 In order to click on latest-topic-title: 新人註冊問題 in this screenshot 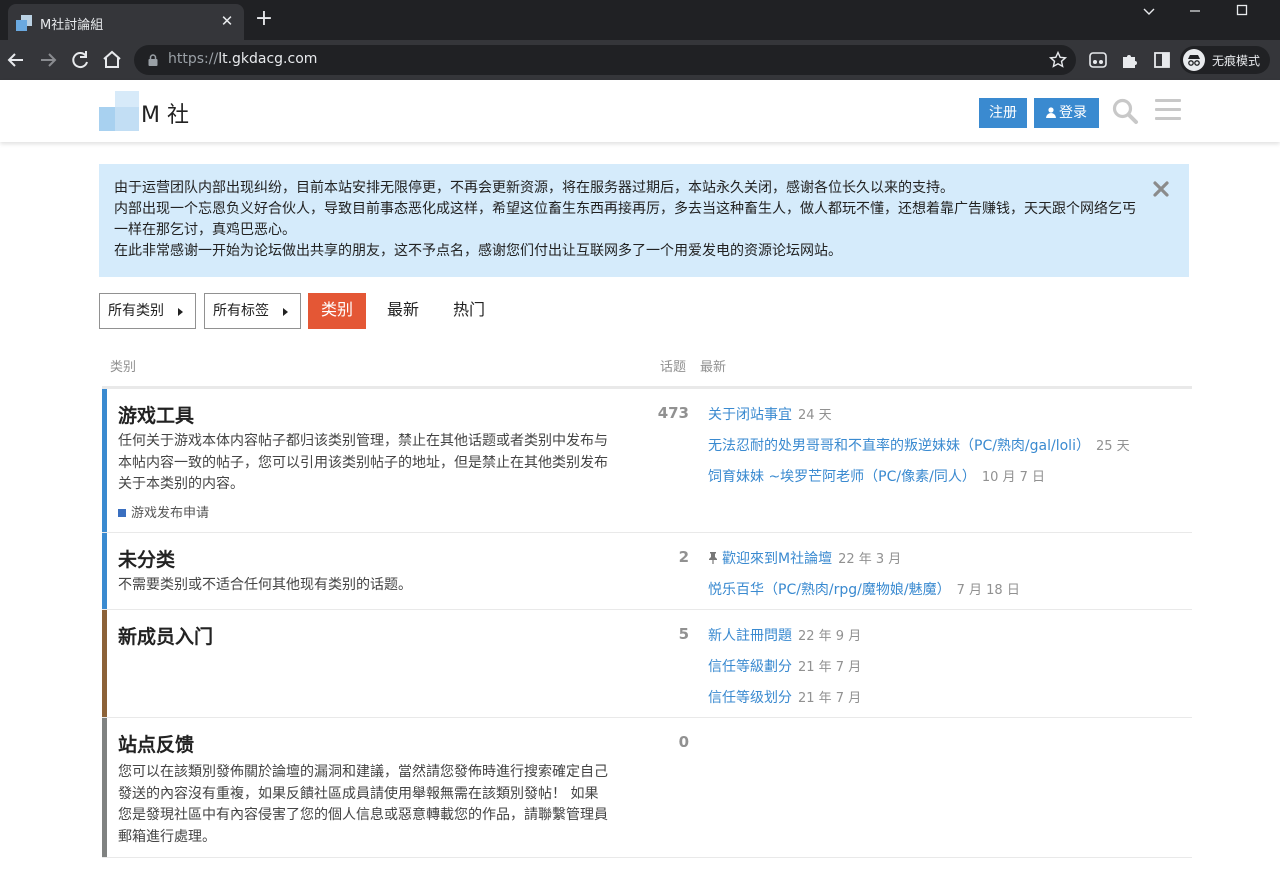, I will do `click(750, 636)`.